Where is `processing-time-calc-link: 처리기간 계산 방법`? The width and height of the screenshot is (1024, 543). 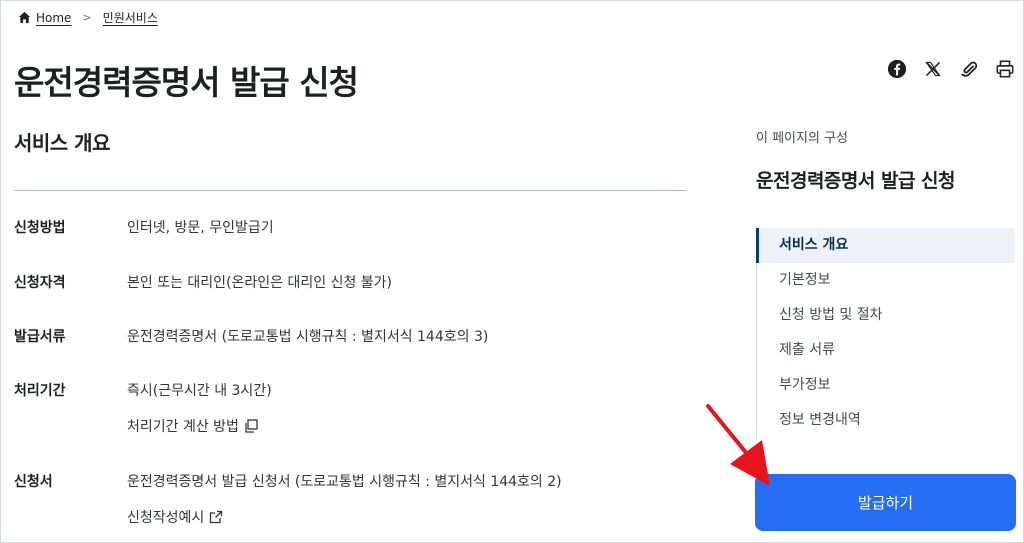
processing-time-calc-link: 처리기간 계산 방법 is located at coordinates (192, 426).